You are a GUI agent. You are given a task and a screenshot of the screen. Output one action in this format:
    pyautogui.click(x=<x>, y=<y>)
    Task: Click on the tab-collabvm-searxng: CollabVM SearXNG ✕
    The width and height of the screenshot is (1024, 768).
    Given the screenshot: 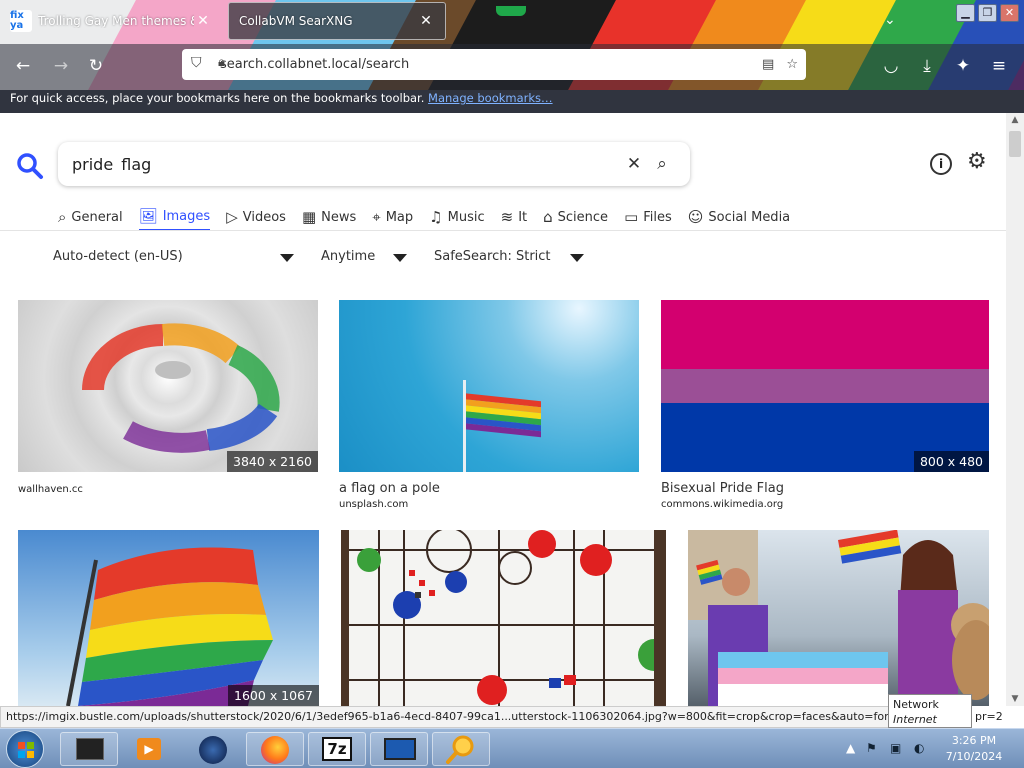 What is the action you would take?
    pyautogui.click(x=337, y=21)
    